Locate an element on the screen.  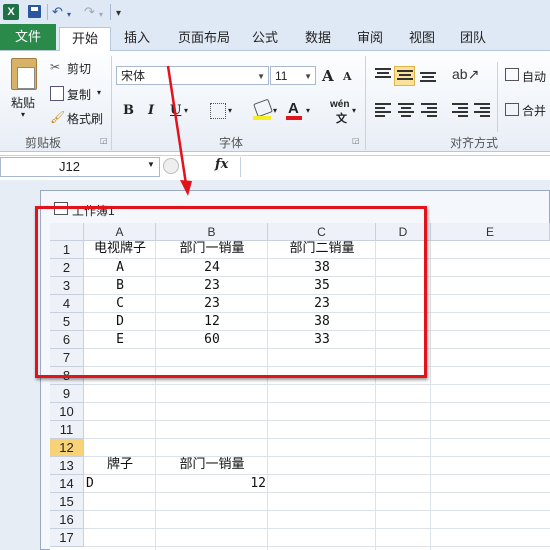
annotation-arrow is located at coordinates (179, 130).